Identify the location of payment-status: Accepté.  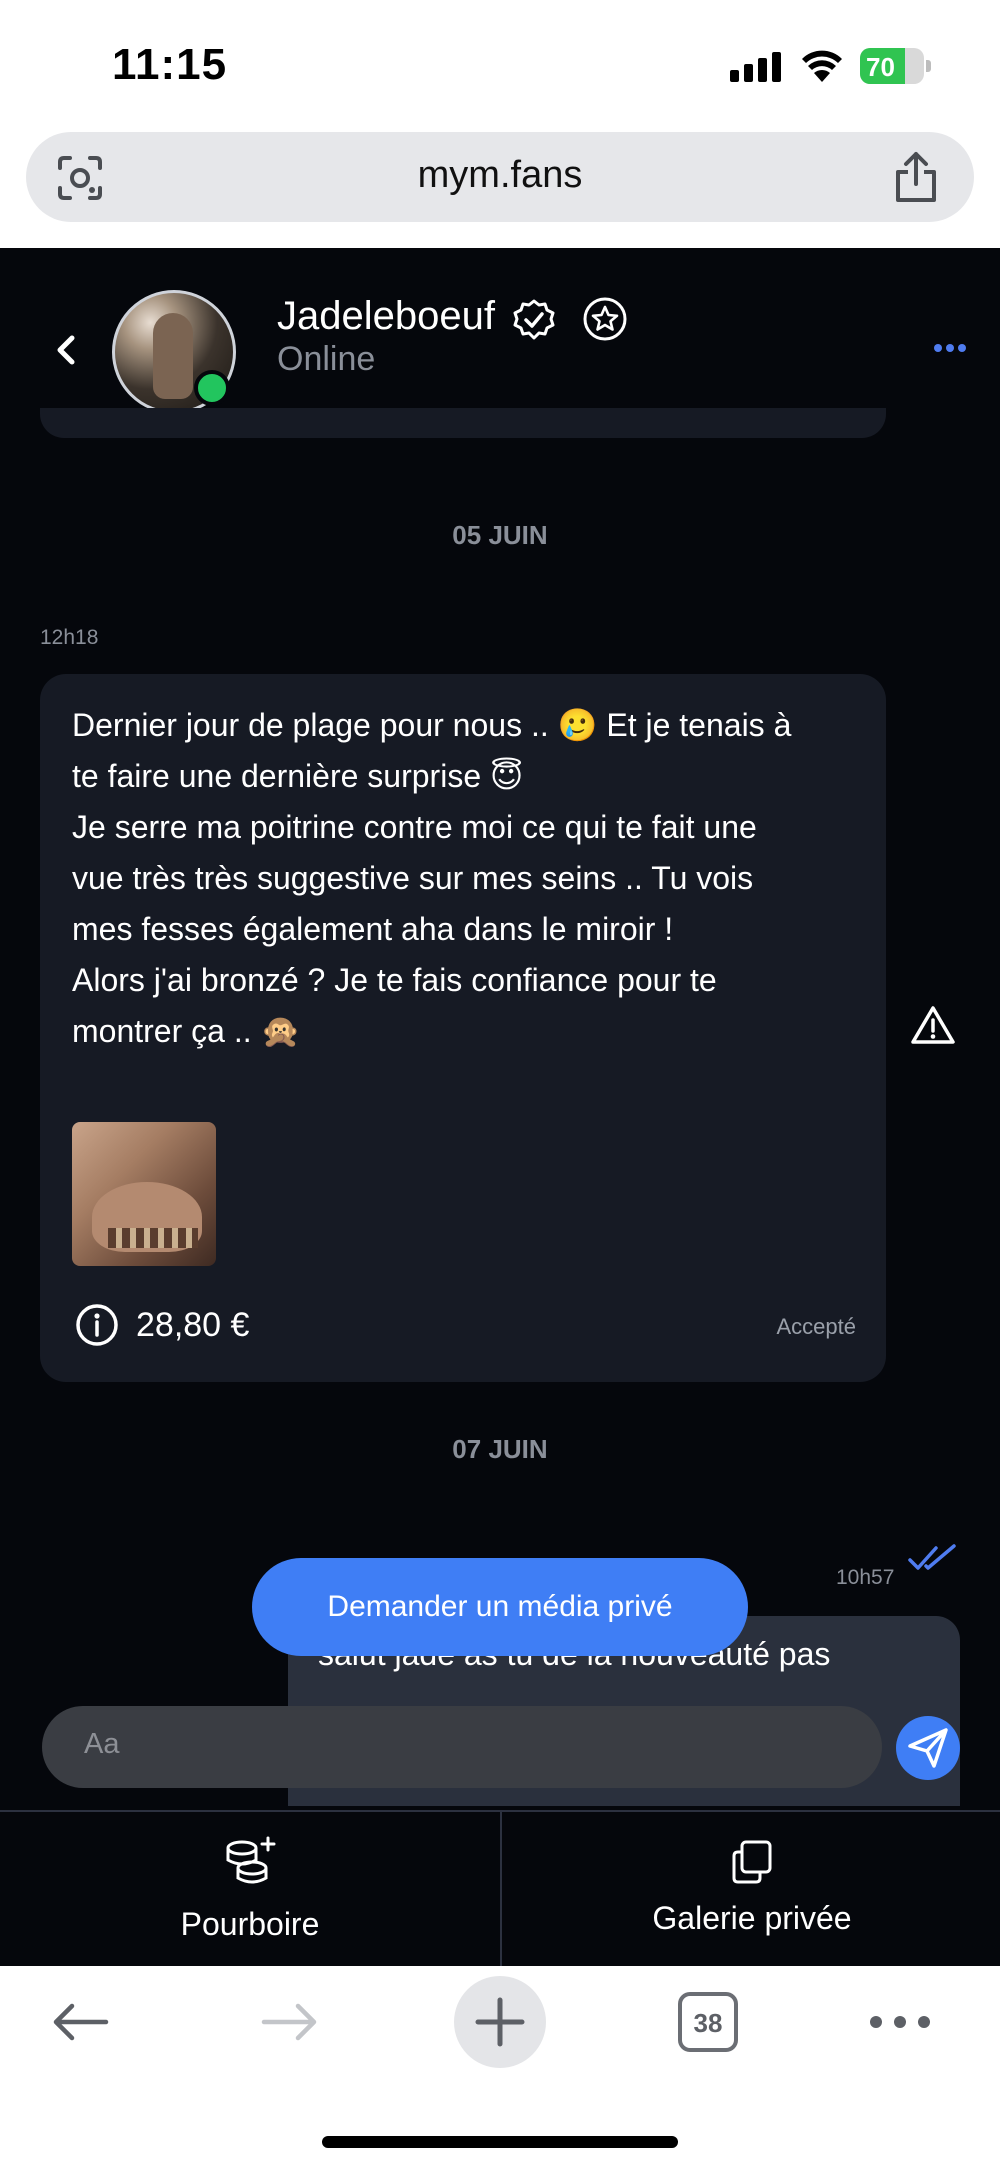
(816, 1326).